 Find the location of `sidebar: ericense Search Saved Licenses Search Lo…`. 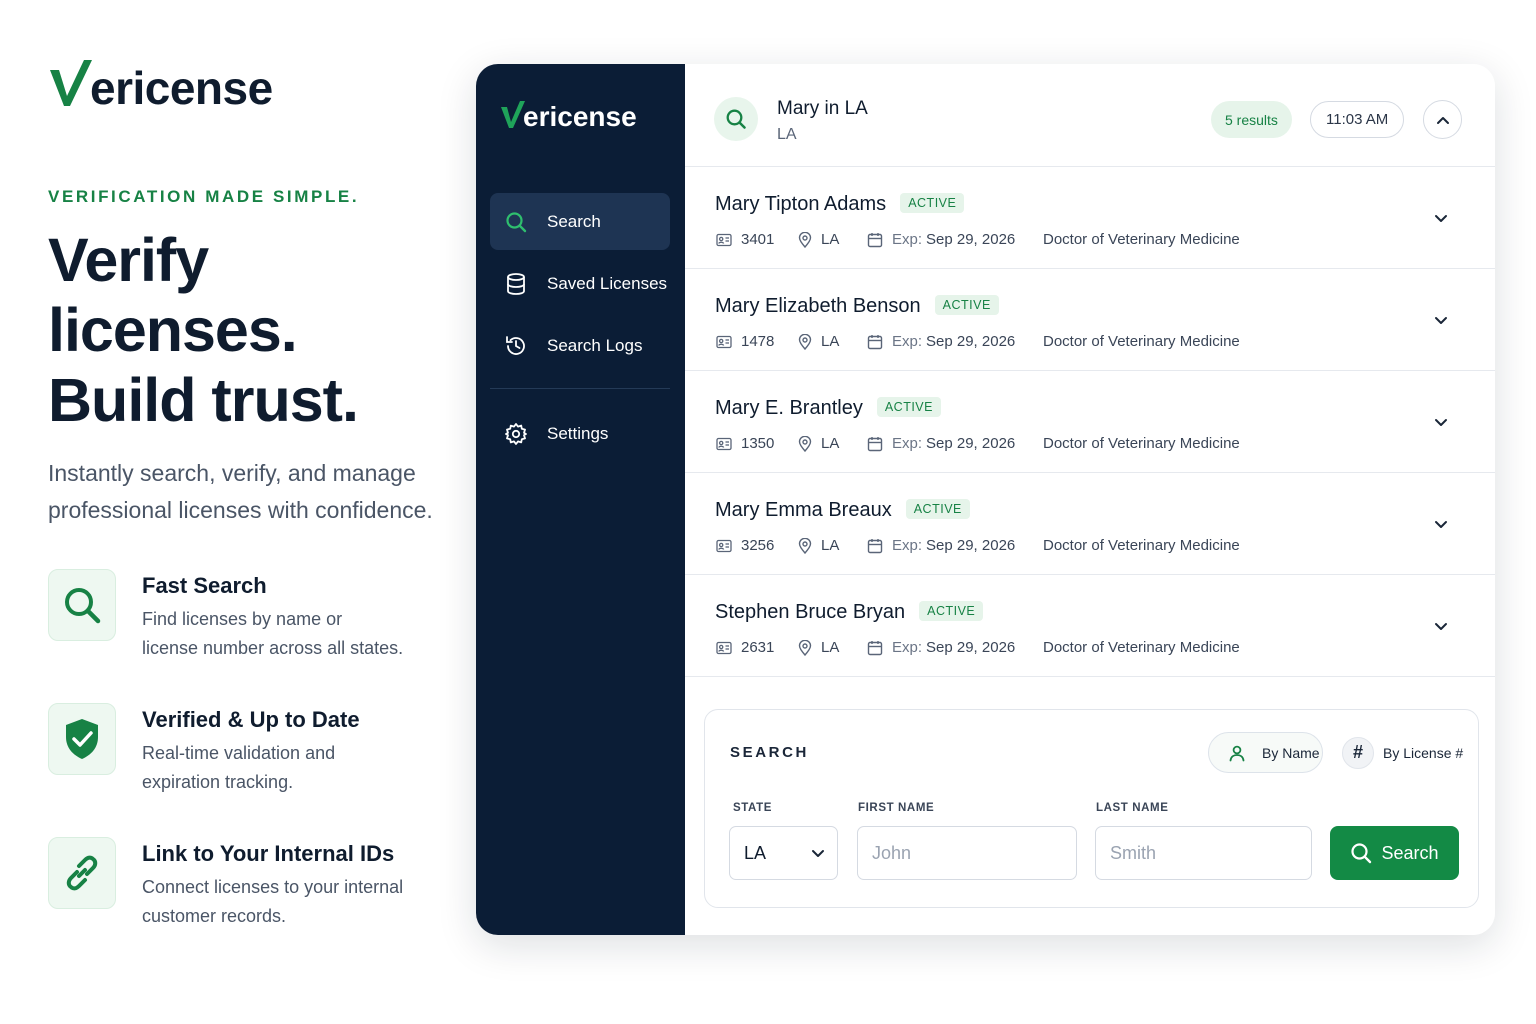

sidebar: ericense Search Saved Licenses Search Lo… is located at coordinates (580, 499).